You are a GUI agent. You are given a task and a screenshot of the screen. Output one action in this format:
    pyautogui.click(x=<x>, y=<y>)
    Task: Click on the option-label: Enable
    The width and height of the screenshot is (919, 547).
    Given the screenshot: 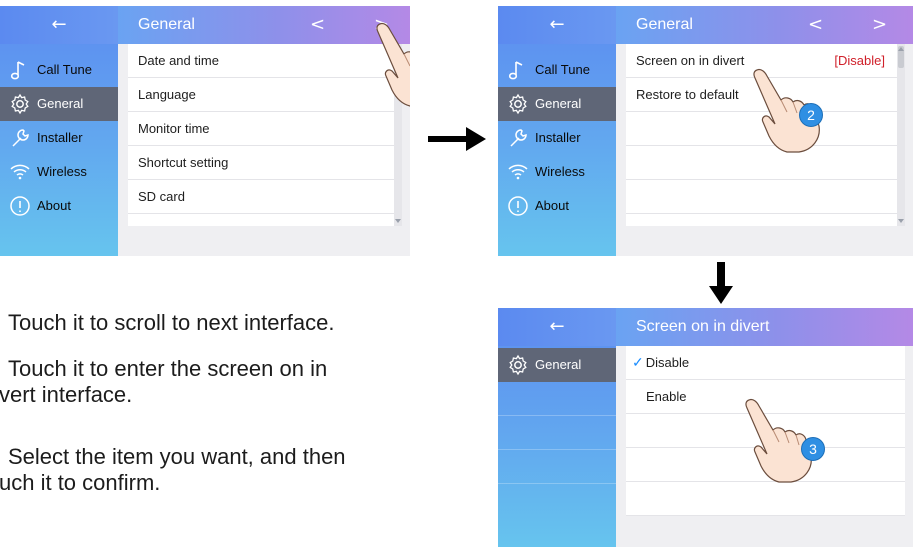 What is the action you would take?
    pyautogui.click(x=666, y=396)
    